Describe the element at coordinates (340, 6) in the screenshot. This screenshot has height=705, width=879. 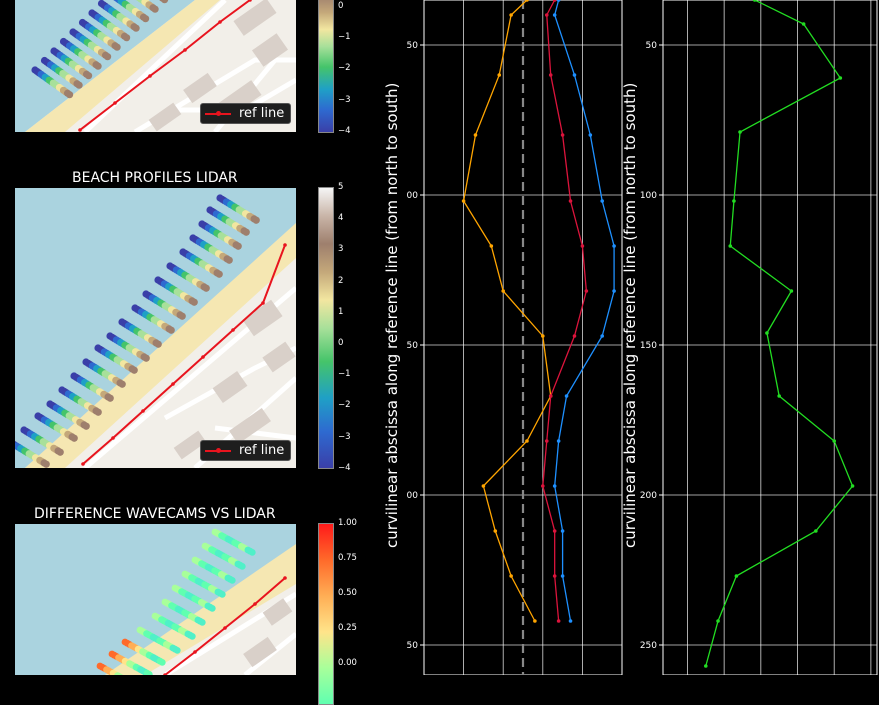
I see `colorbar-elevation-top-tick: 0` at that location.